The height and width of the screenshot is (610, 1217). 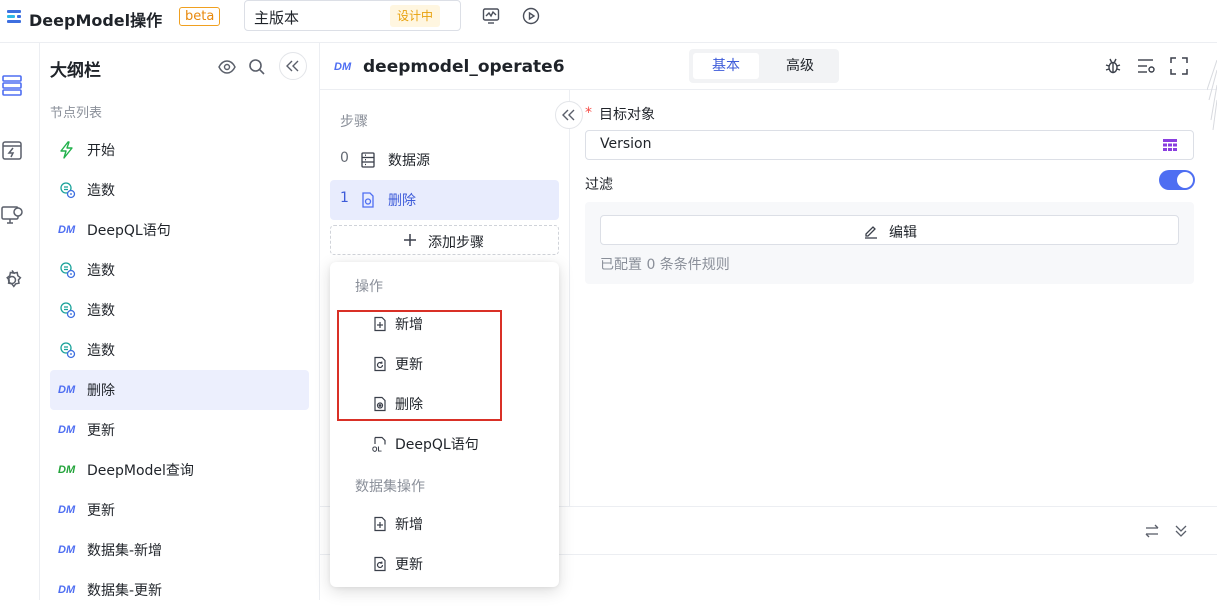 What do you see at coordinates (665, 265) in the screenshot?
I see `rules-count-text: 已配置 0 条条件规则` at bounding box center [665, 265].